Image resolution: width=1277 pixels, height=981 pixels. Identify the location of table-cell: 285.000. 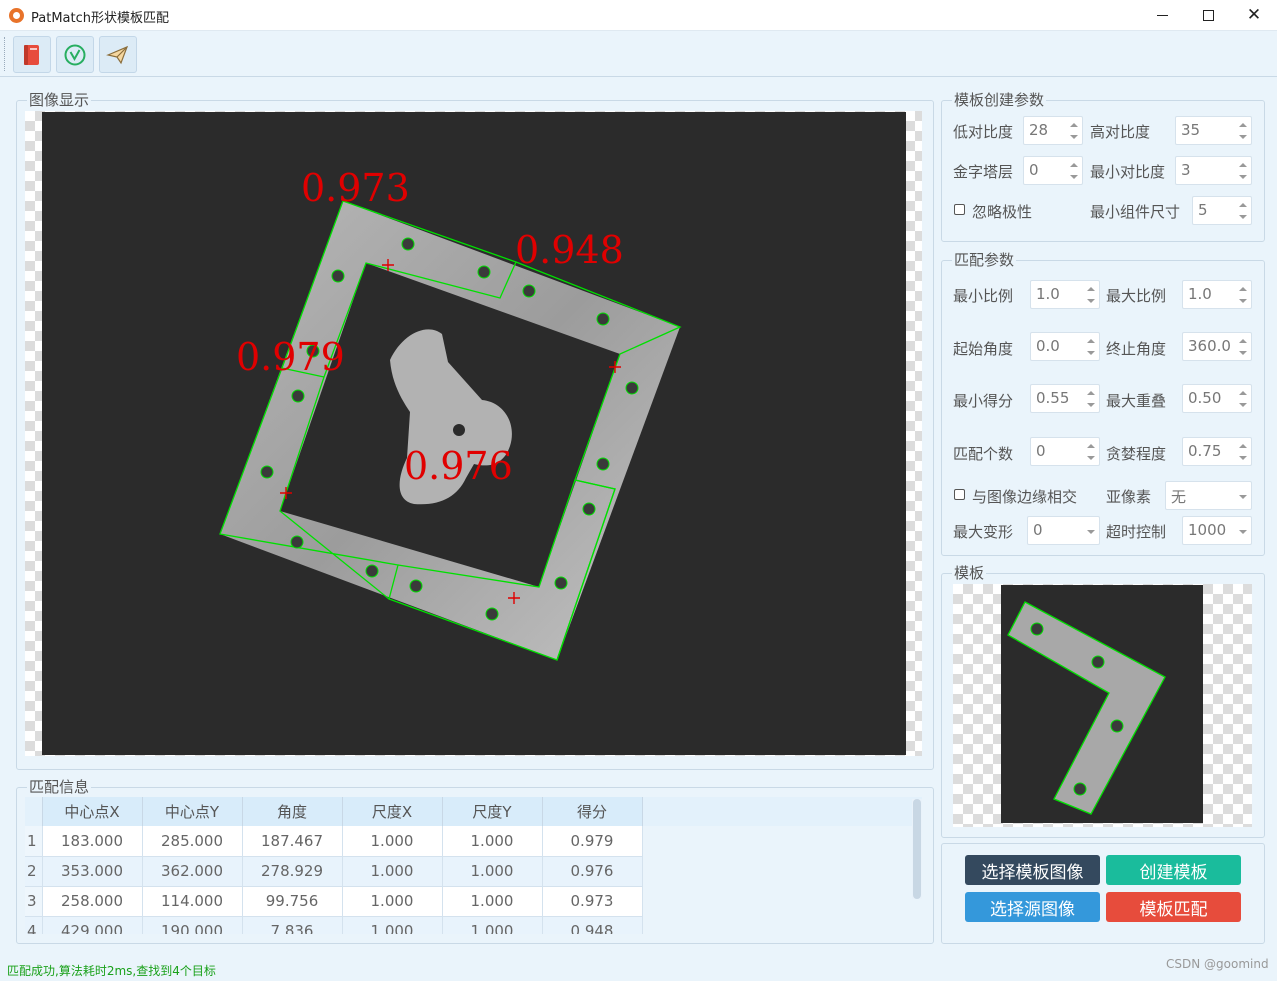
(192, 841).